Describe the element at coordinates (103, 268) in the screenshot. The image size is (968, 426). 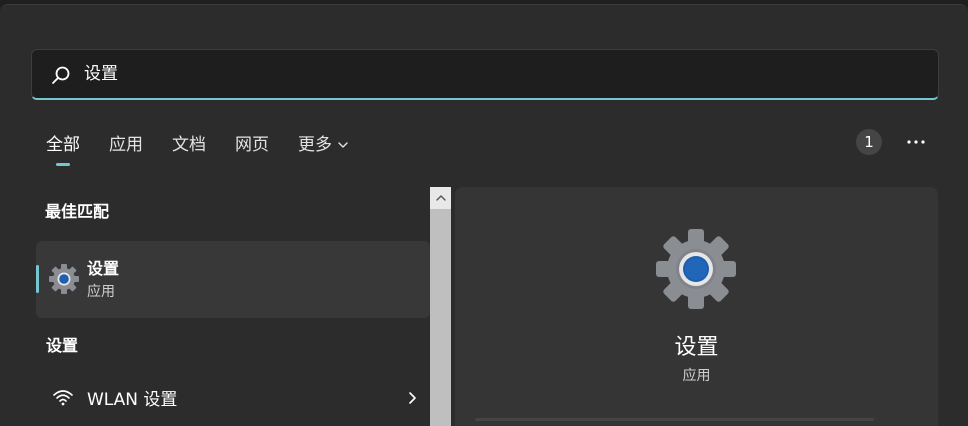
I see `best-match-name: 设置` at that location.